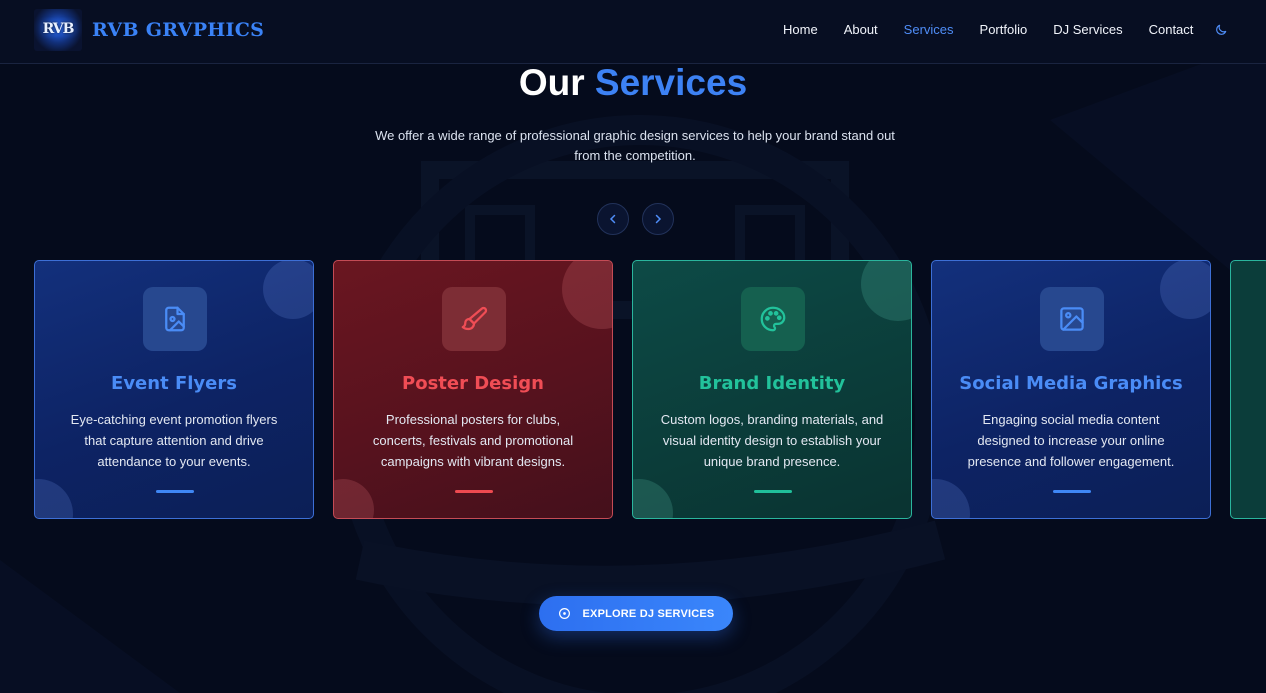  Describe the element at coordinates (648, 613) in the screenshot. I see `explore-dj-services-label: EXPLORE DJ SERVICES` at that location.